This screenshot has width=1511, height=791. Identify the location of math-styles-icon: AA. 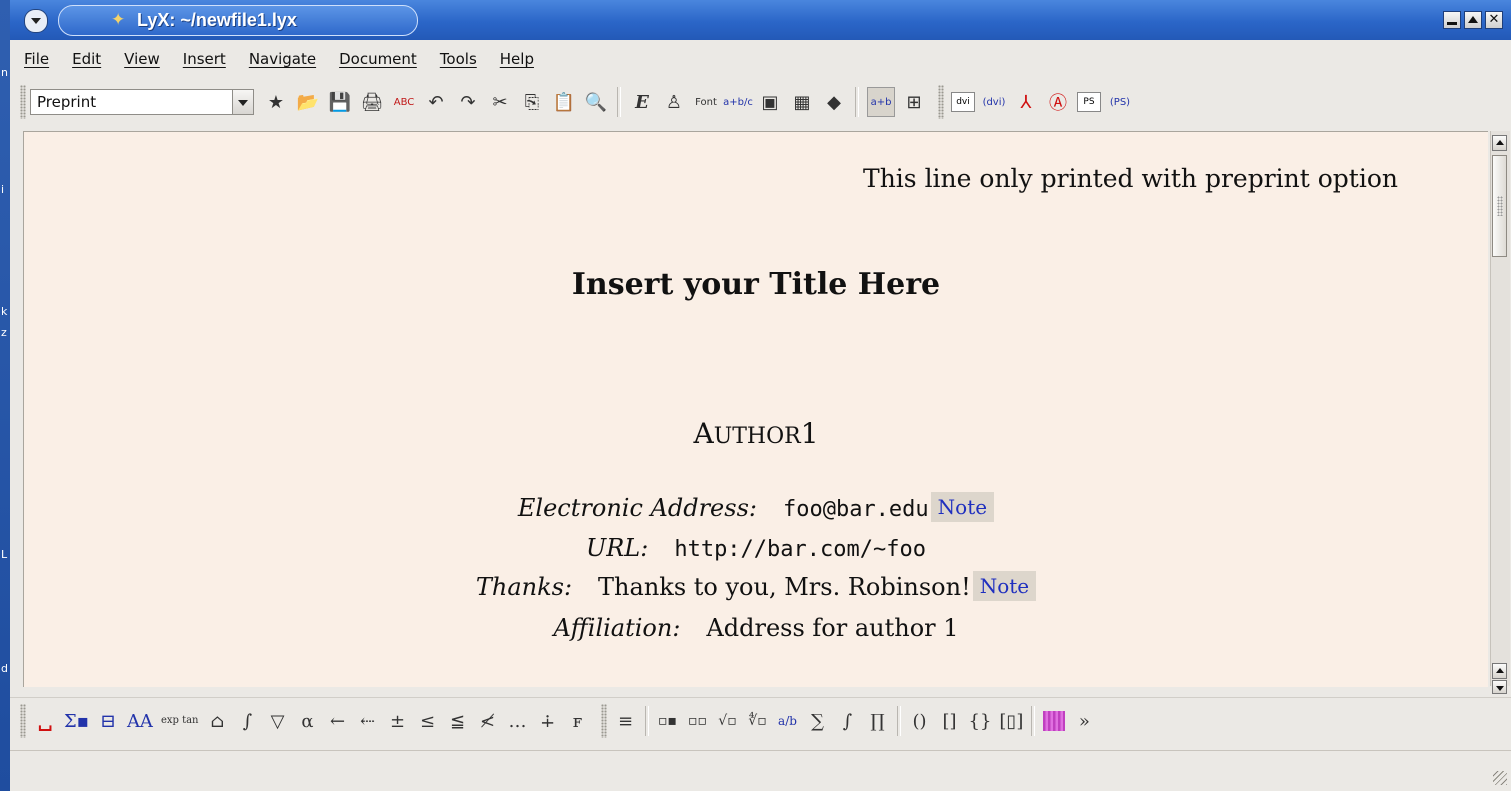
(140, 721).